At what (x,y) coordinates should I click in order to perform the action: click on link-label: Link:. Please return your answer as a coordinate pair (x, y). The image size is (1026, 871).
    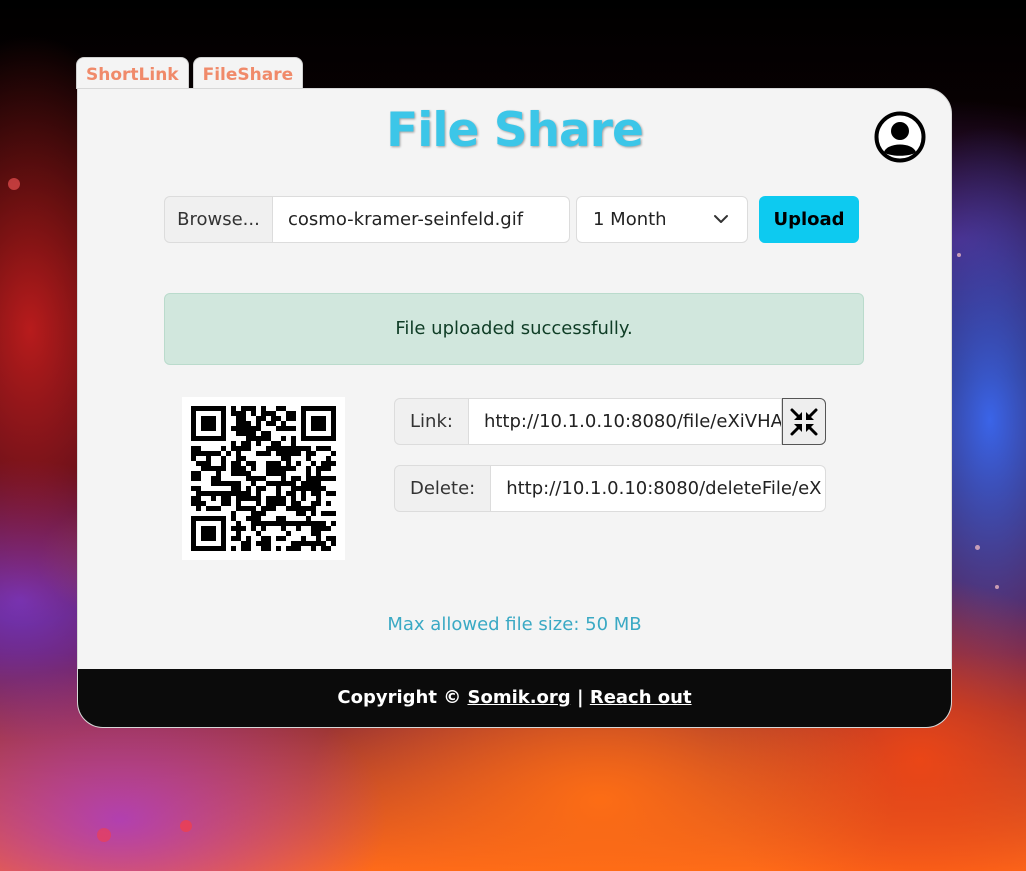
    Looking at the image, I should click on (431, 421).